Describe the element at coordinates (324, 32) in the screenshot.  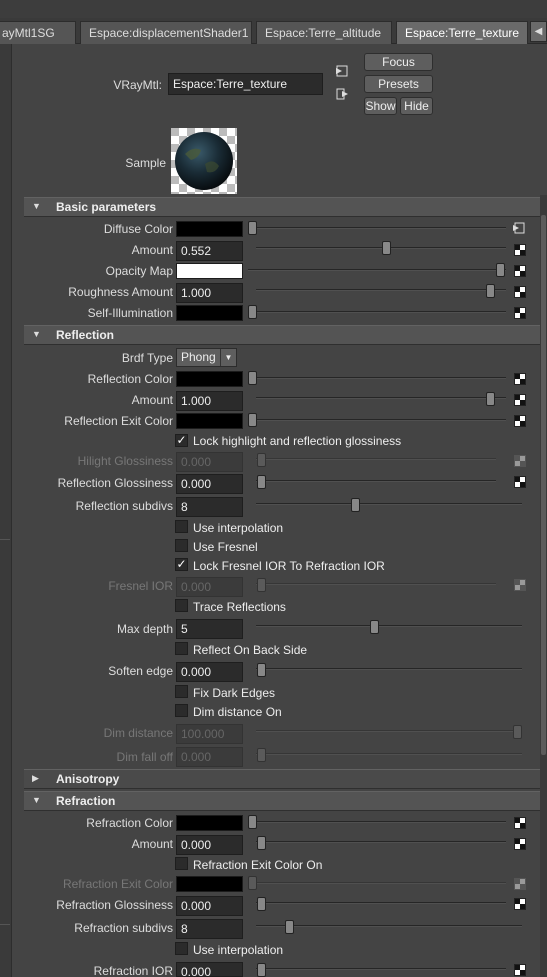
I see `tab-terre-altitude: Espace:Terre_altitude` at that location.